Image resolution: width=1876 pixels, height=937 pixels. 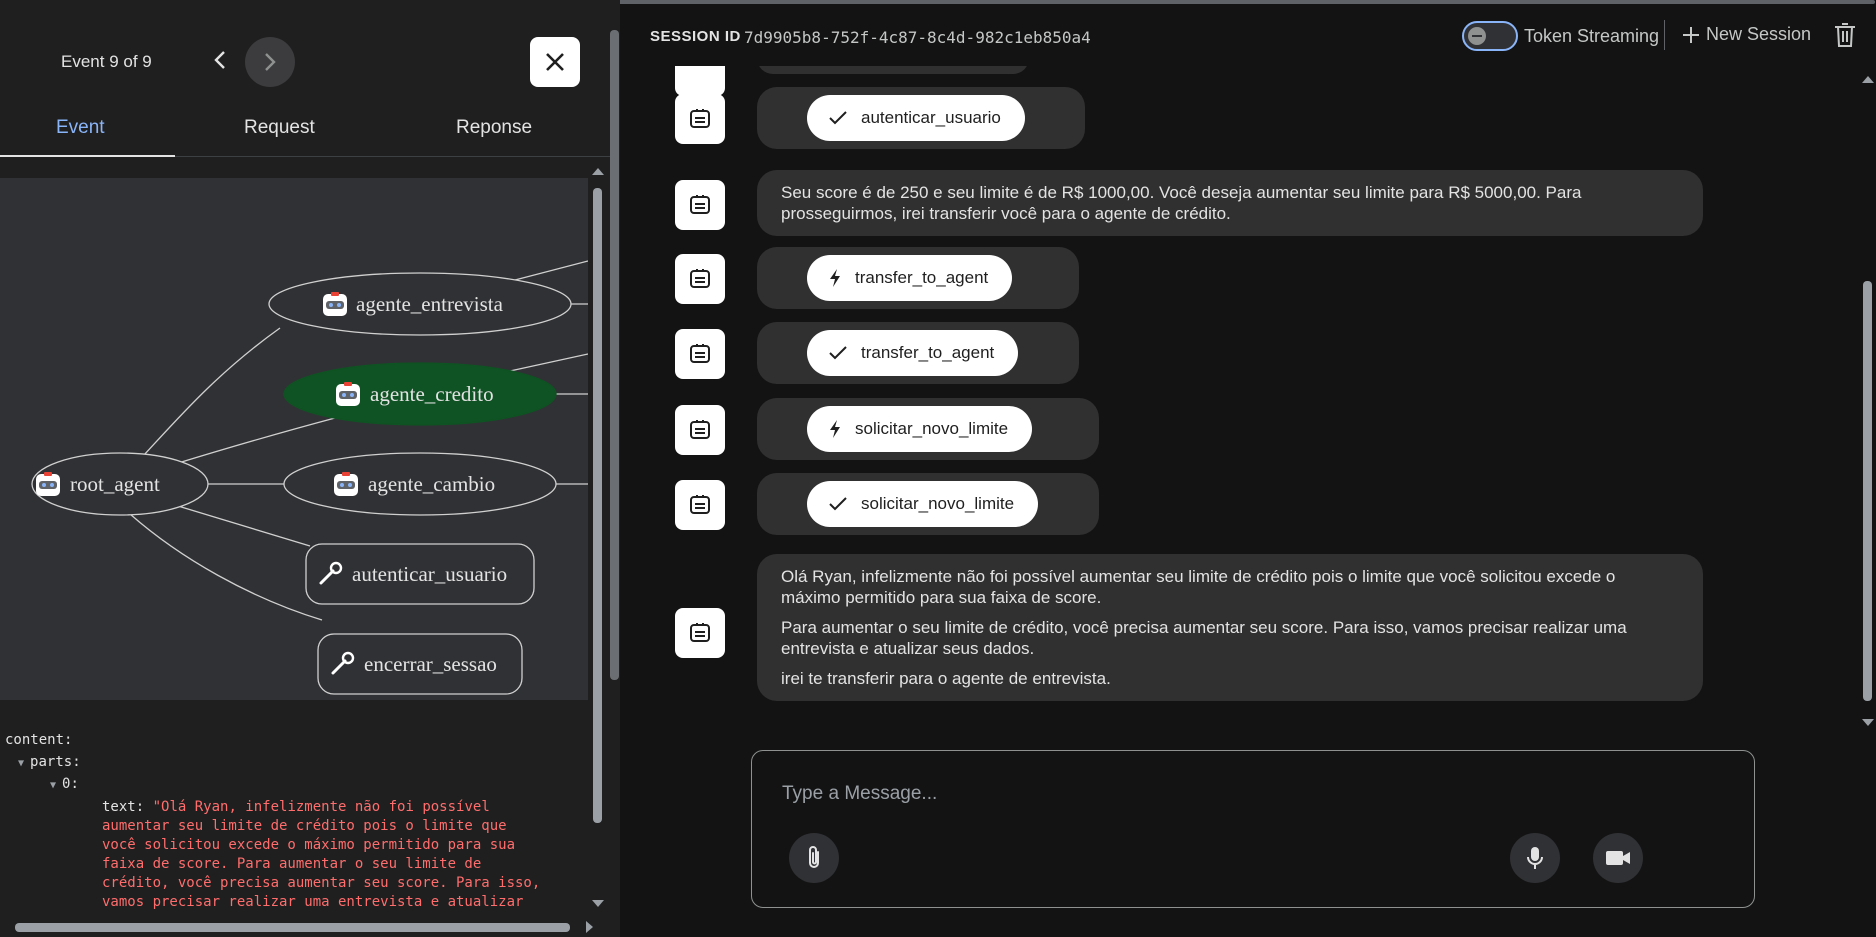 What do you see at coordinates (429, 574) in the screenshot?
I see `node-label-autenticar: autenticar_usuario` at bounding box center [429, 574].